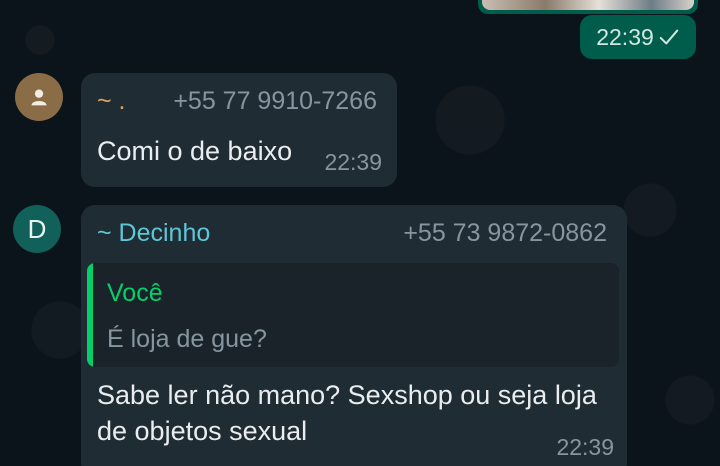 The image size is (720, 466). What do you see at coordinates (135, 293) in the screenshot?
I see `quote-author: Você` at bounding box center [135, 293].